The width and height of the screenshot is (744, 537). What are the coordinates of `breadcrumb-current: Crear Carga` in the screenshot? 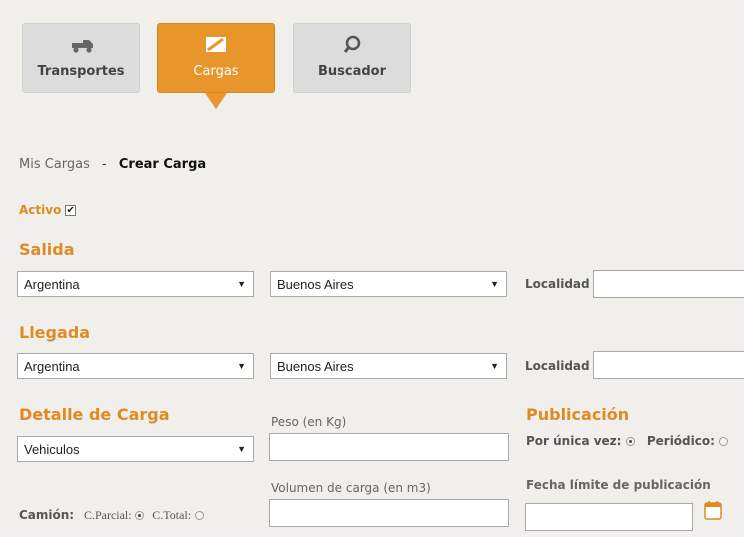 It's located at (162, 164).